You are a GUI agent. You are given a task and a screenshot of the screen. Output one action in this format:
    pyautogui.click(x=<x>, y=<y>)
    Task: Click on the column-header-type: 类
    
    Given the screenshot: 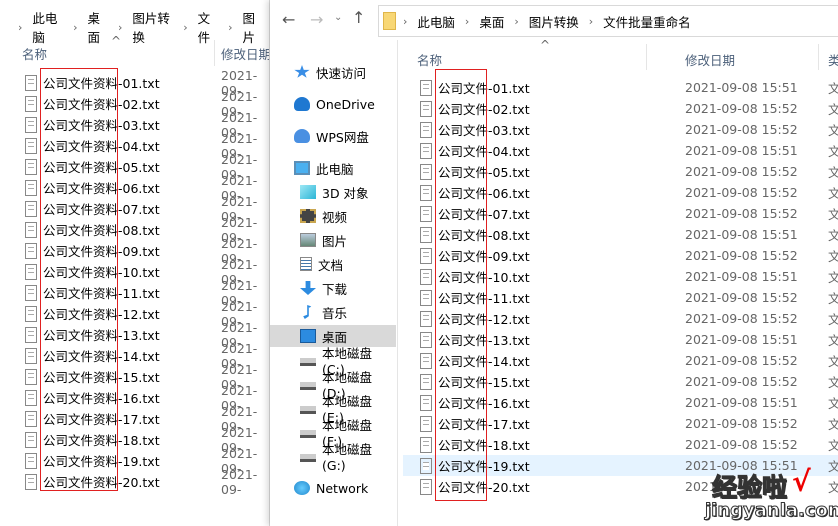 What is the action you would take?
    pyautogui.click(x=833, y=59)
    